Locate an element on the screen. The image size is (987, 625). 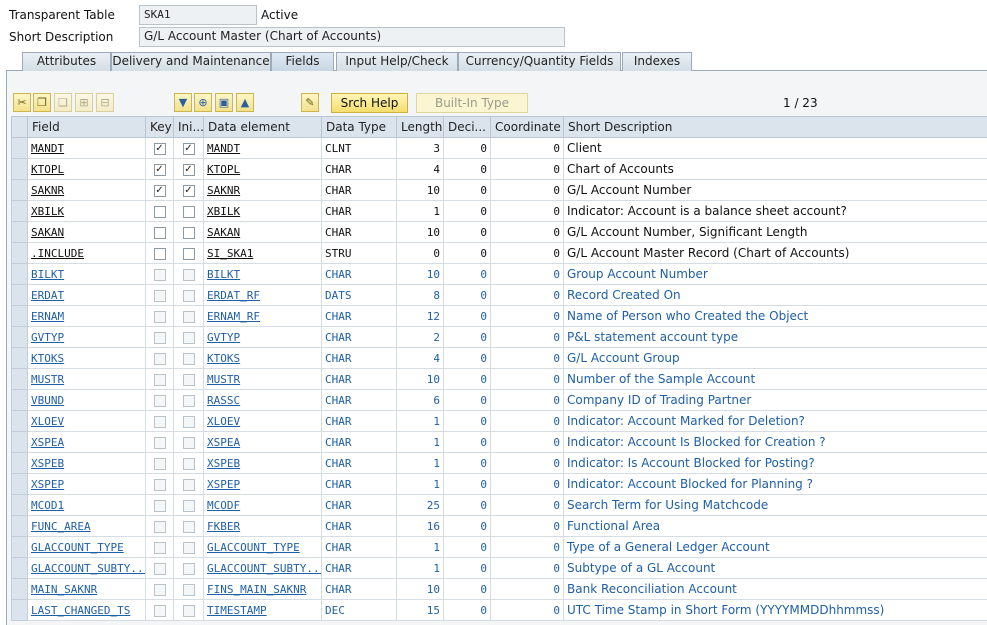
field-name: ERDAT is located at coordinates (47, 295).